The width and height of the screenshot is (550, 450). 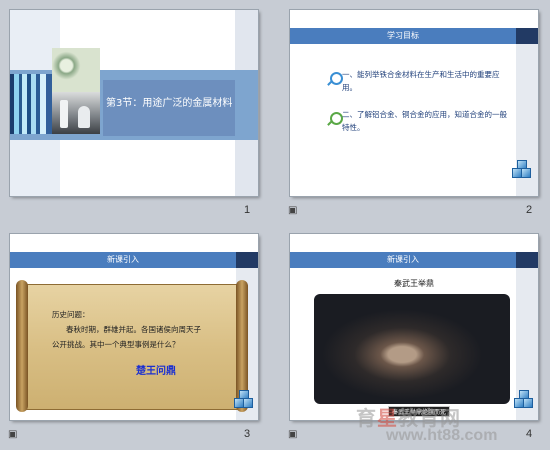 I want to click on slide-number: 3, so click(x=247, y=434).